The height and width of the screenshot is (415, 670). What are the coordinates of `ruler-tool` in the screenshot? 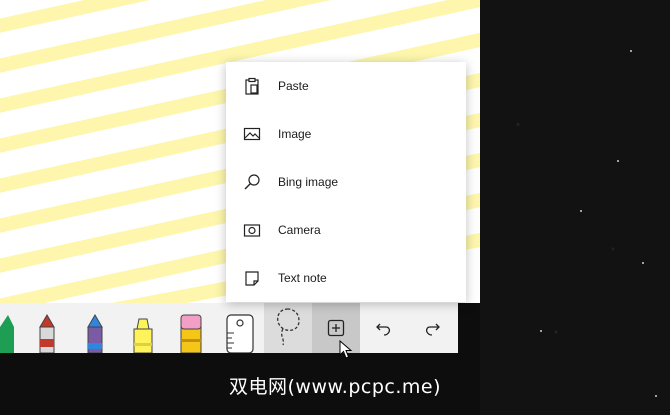 It's located at (239, 328).